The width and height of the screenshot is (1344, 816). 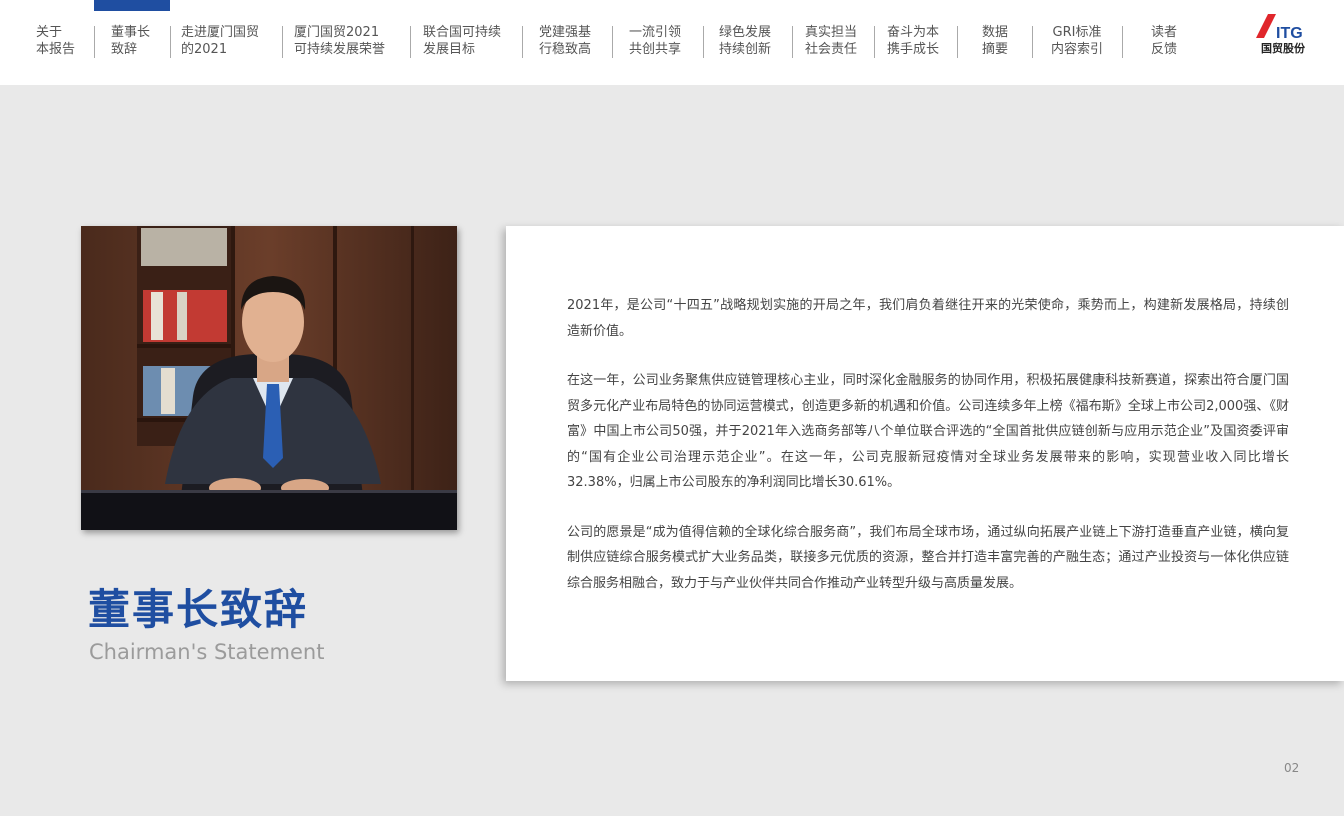 I want to click on chairman-photo, so click(x=269, y=378).